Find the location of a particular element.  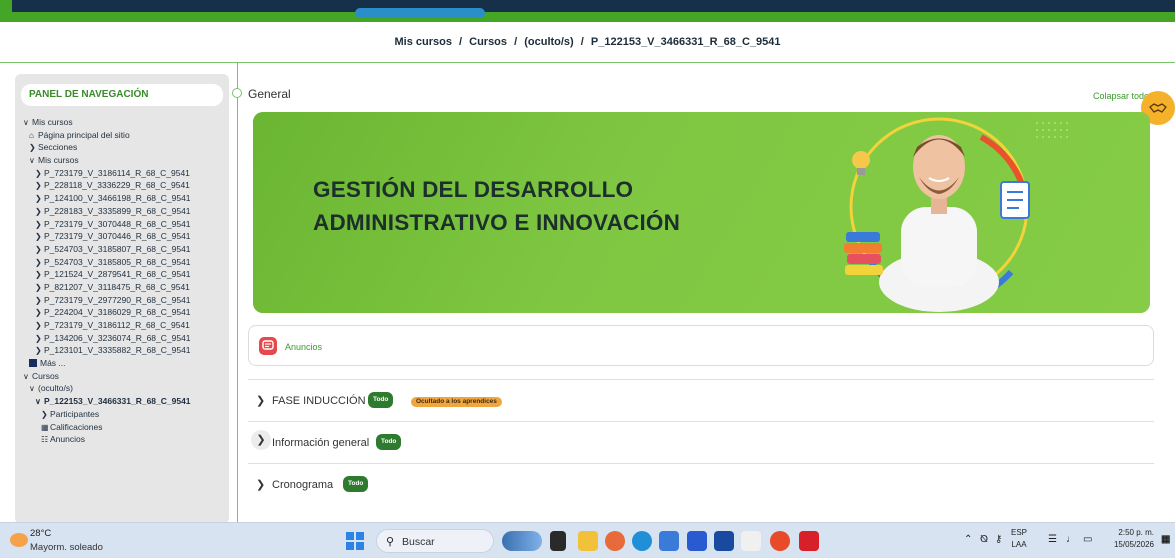

nav-tree-label: P_723179_V_3186112_R_68_C_9541 is located at coordinates (117, 325).